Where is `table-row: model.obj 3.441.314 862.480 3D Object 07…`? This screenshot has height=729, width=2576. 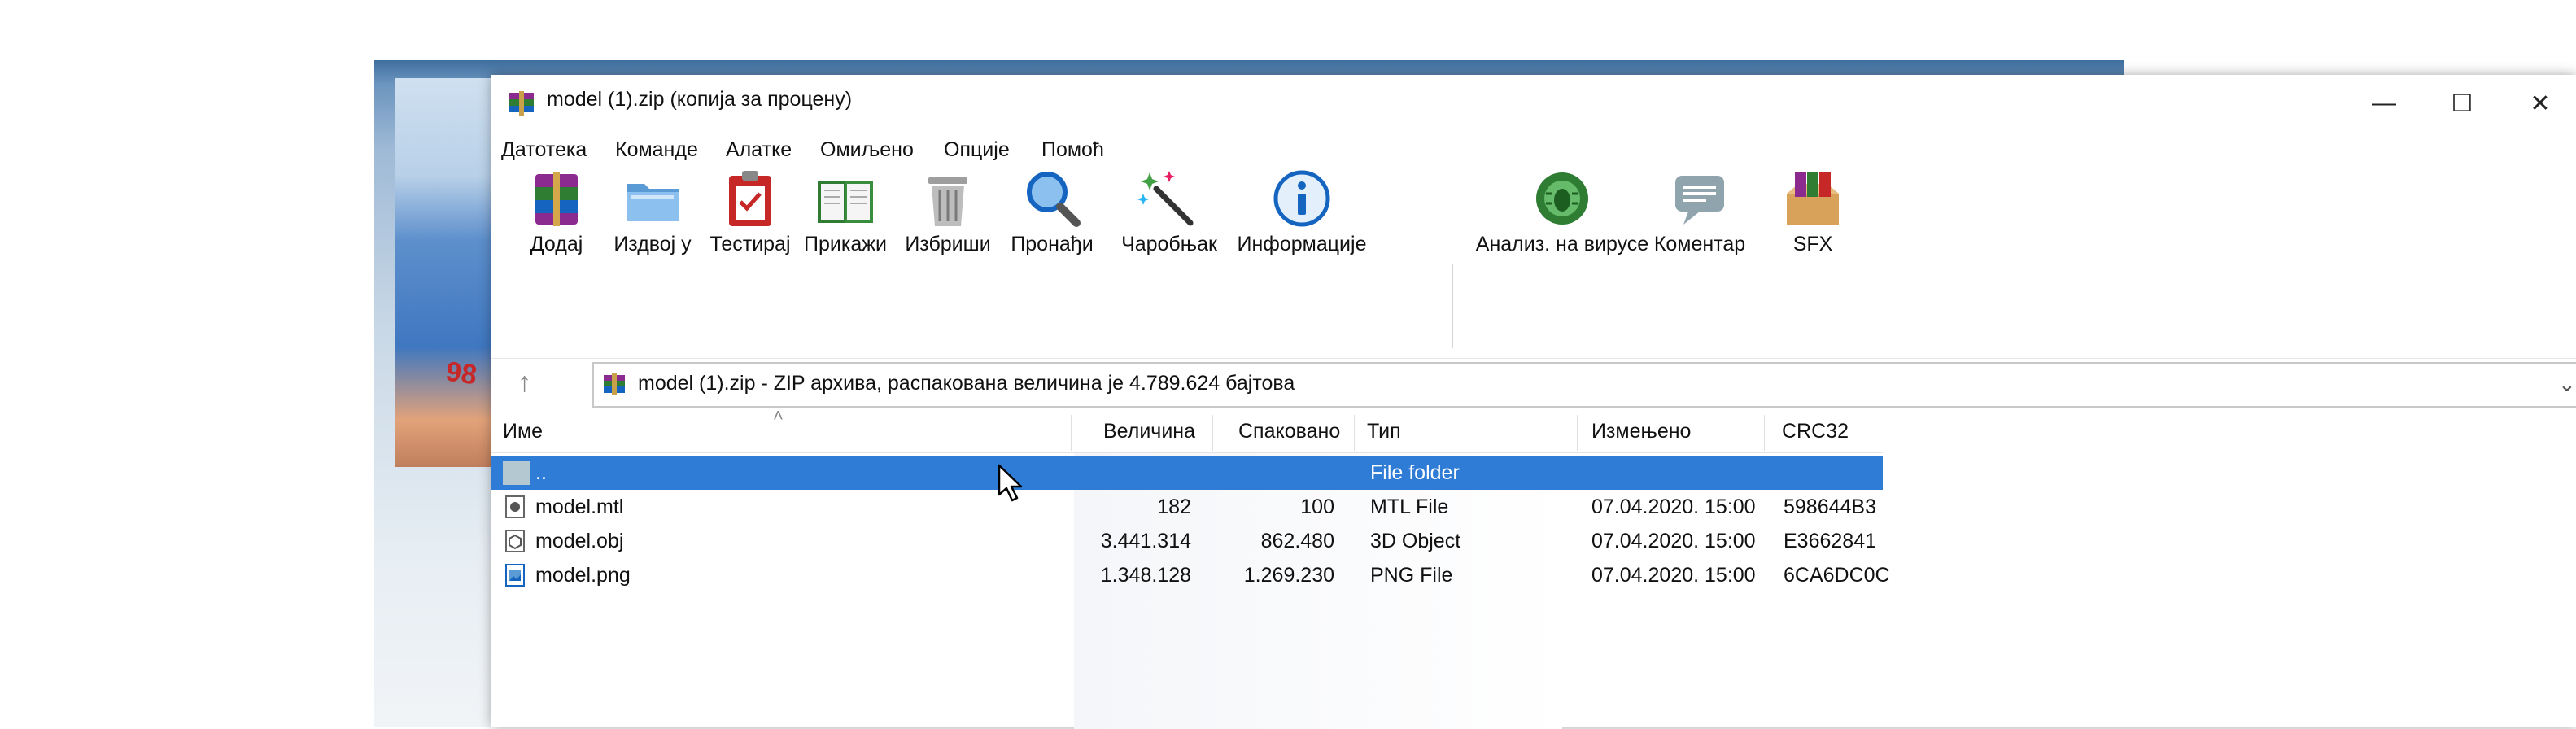
table-row: model.obj 3.441.314 862.480 3D Object 07… is located at coordinates (1187, 541).